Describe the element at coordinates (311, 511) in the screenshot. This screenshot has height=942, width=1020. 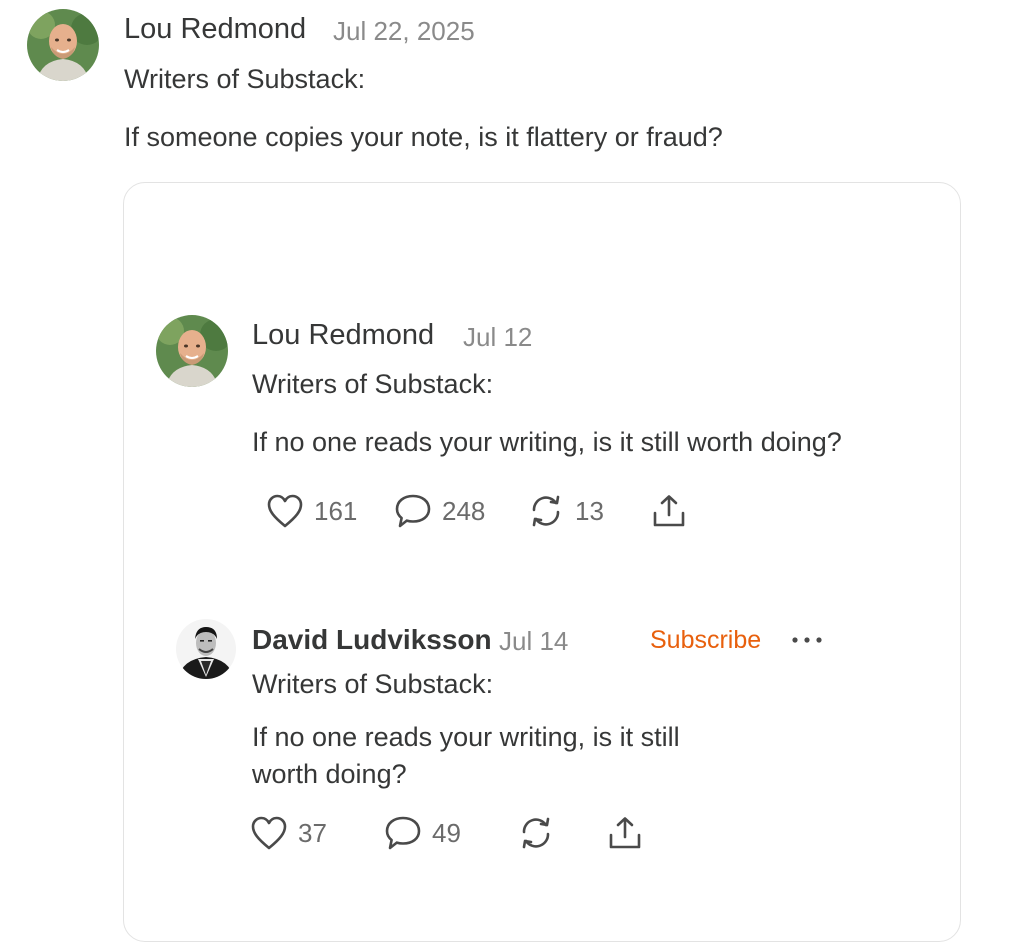
I see `like-button: 161` at that location.